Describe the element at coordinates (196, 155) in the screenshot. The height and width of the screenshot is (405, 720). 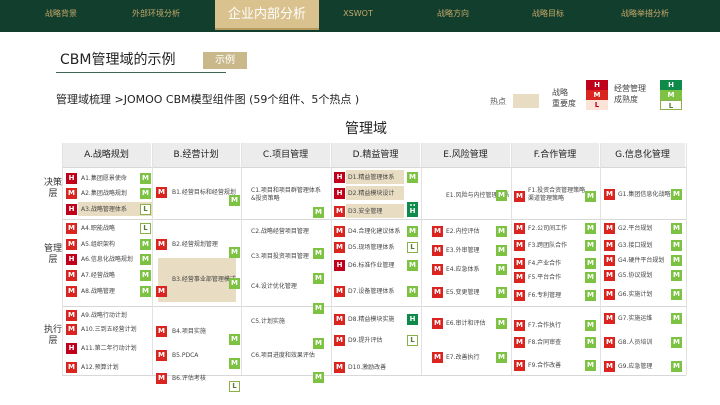
I see `column-header: B.经营计划` at that location.